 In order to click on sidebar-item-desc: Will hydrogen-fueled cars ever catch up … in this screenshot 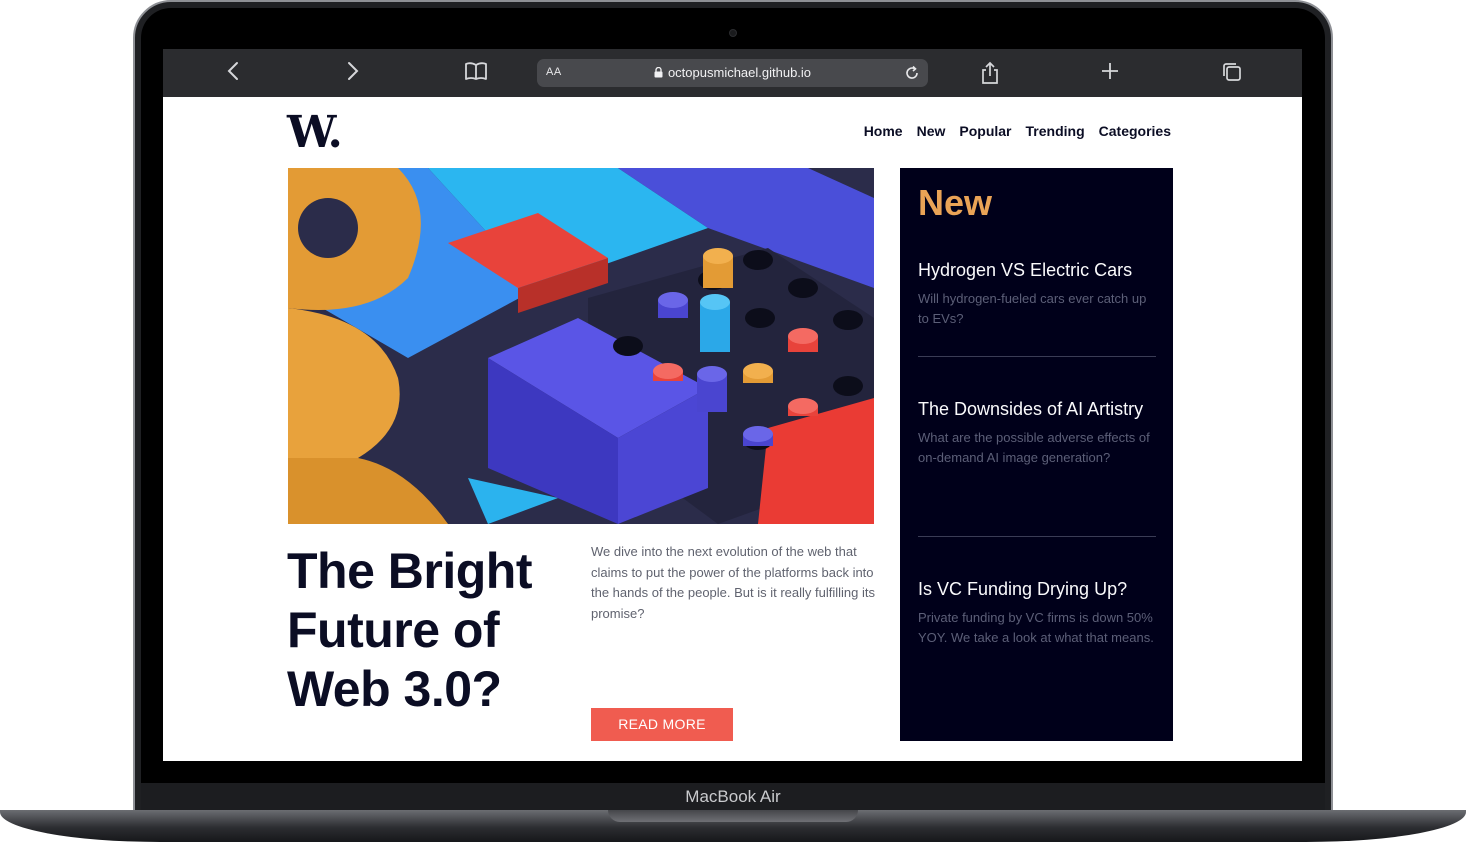, I will do `click(1032, 308)`.